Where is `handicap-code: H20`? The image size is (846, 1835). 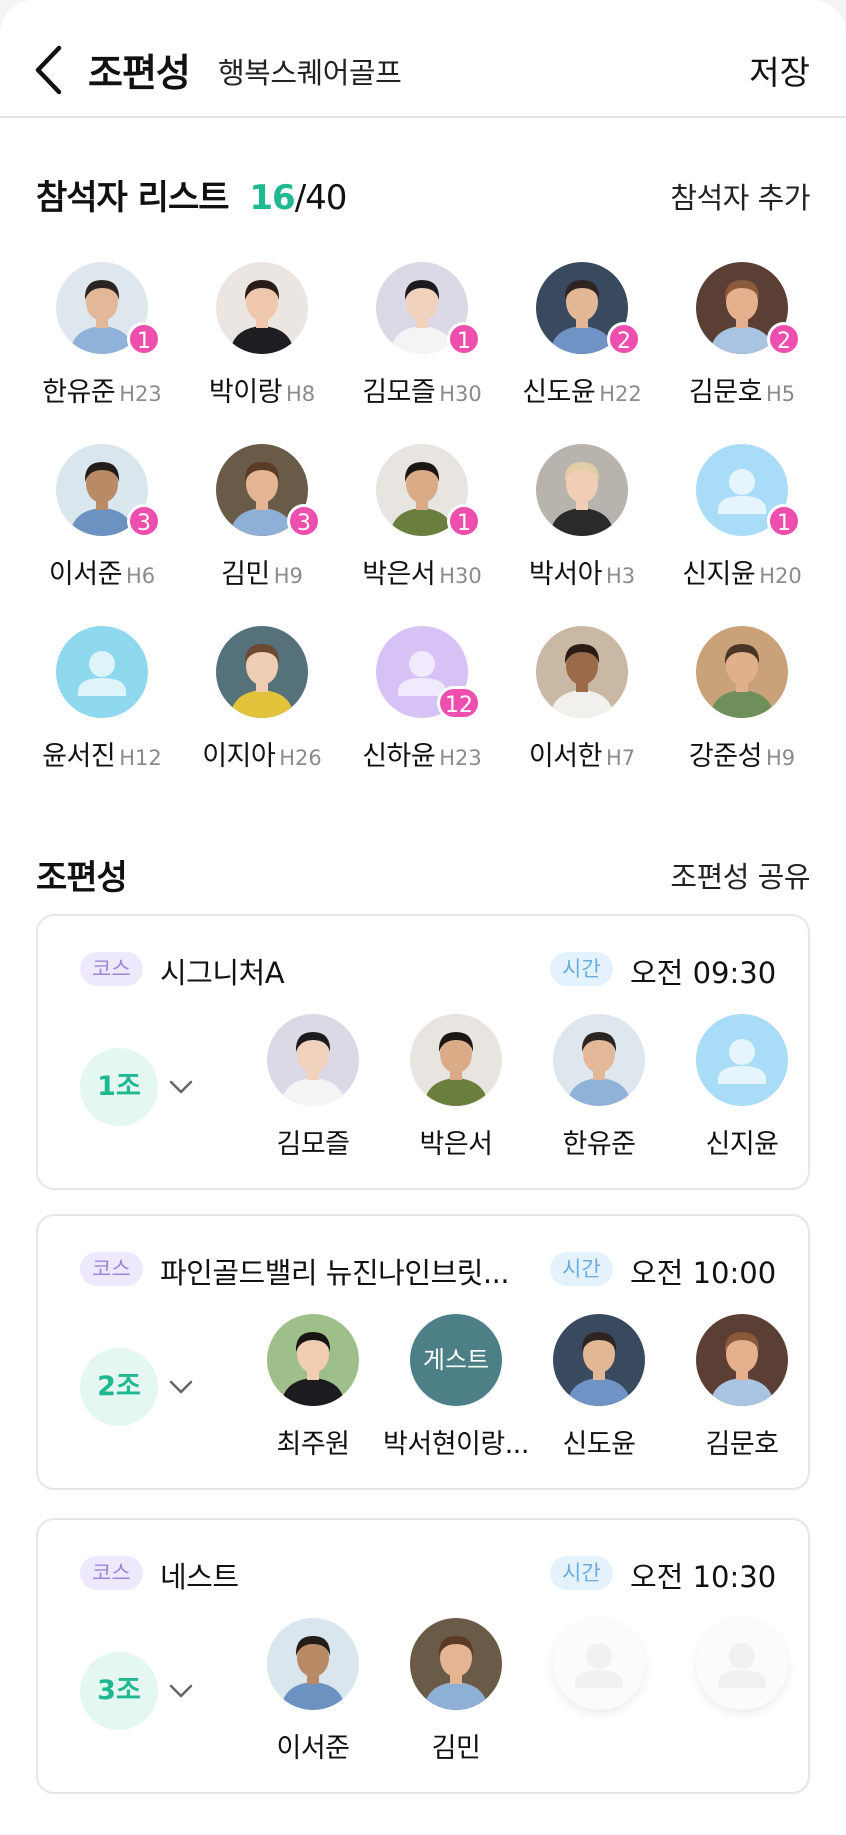 handicap-code: H20 is located at coordinates (780, 576).